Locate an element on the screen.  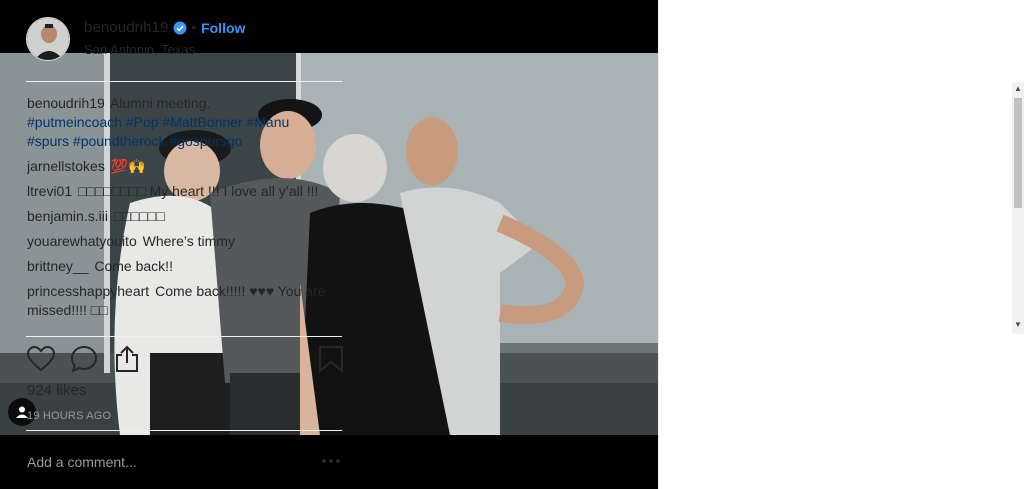
post-header: benoudrih19 • Follow San Antonio, Texas is located at coordinates (184, 39).